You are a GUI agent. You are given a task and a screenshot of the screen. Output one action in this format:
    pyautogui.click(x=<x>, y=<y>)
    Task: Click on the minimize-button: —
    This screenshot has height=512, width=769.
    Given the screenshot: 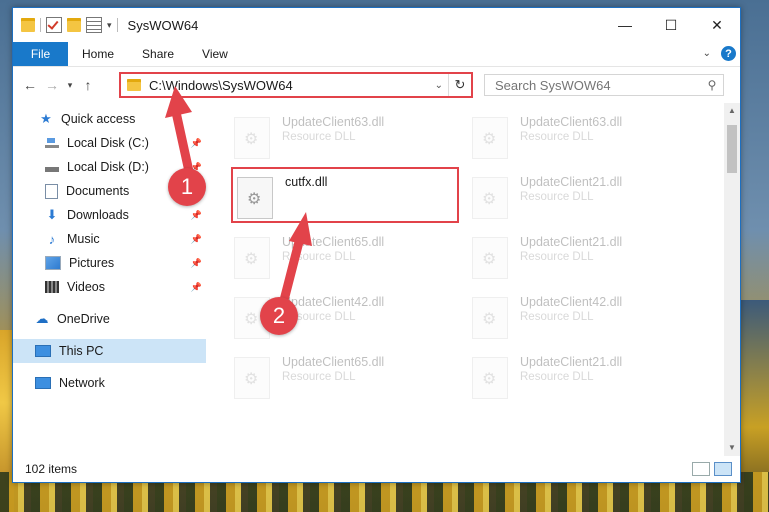 What is the action you would take?
    pyautogui.click(x=625, y=25)
    